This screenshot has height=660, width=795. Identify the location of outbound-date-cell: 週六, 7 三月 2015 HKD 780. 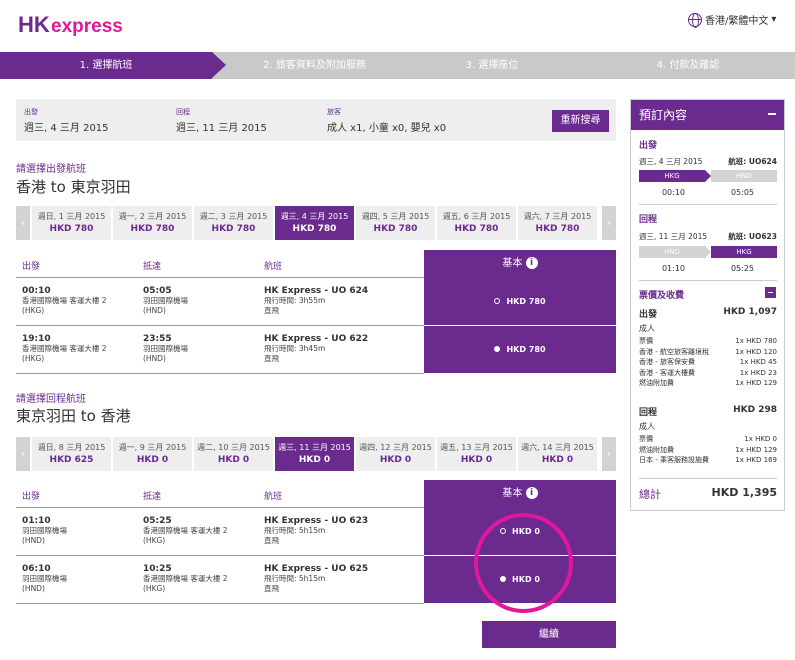
(557, 223).